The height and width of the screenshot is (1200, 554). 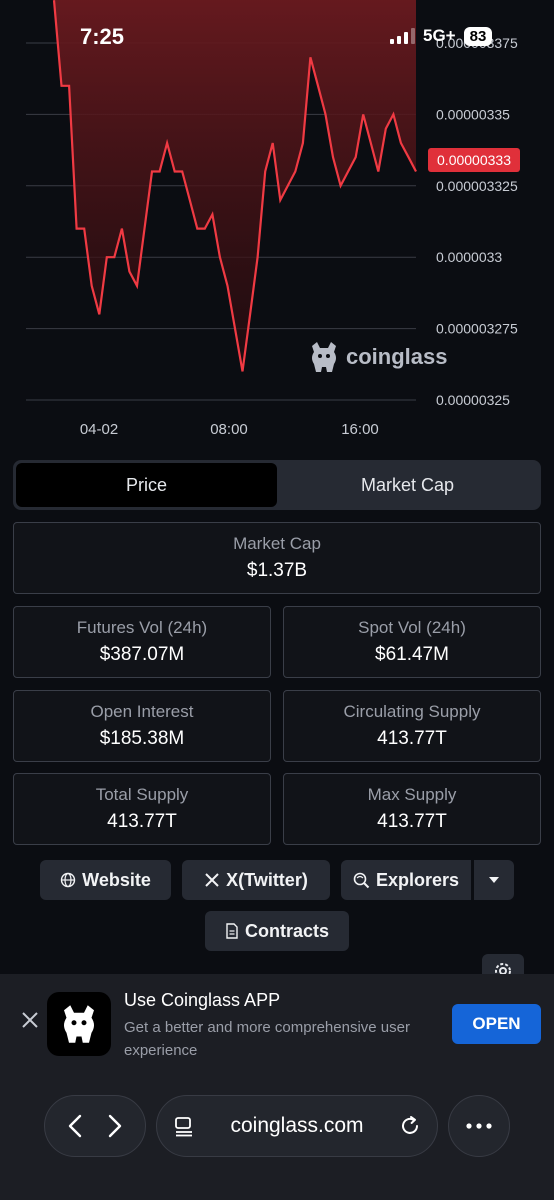 What do you see at coordinates (402, 36) in the screenshot?
I see `signal-icon` at bounding box center [402, 36].